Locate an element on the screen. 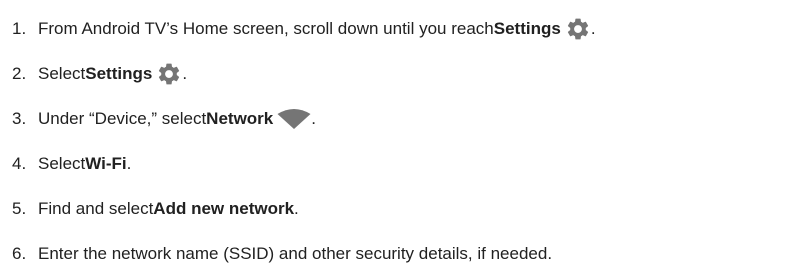 Image resolution: width=809 pixels, height=276 pixels. step-text: Find and select is located at coordinates (96, 208).